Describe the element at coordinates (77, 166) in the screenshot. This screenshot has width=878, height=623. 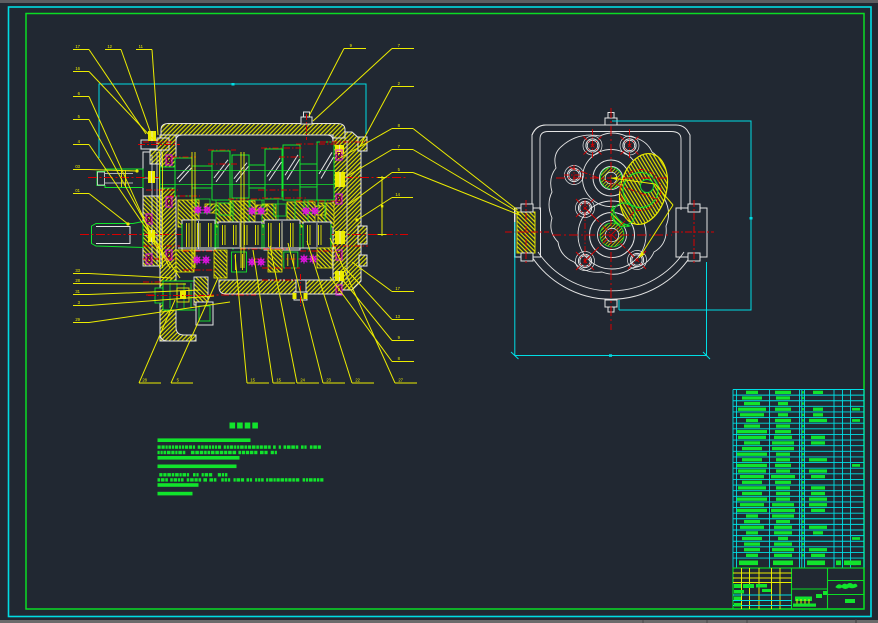
I see `svg-text: 03` at that location.